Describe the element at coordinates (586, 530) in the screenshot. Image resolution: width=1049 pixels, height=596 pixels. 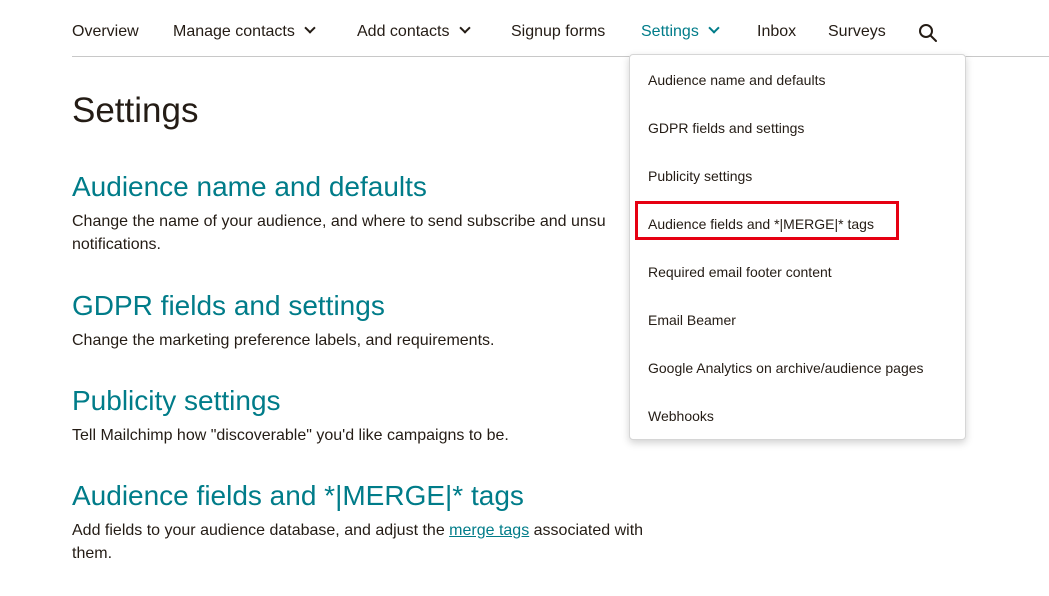
I see `section-desc-text: associated with` at that location.